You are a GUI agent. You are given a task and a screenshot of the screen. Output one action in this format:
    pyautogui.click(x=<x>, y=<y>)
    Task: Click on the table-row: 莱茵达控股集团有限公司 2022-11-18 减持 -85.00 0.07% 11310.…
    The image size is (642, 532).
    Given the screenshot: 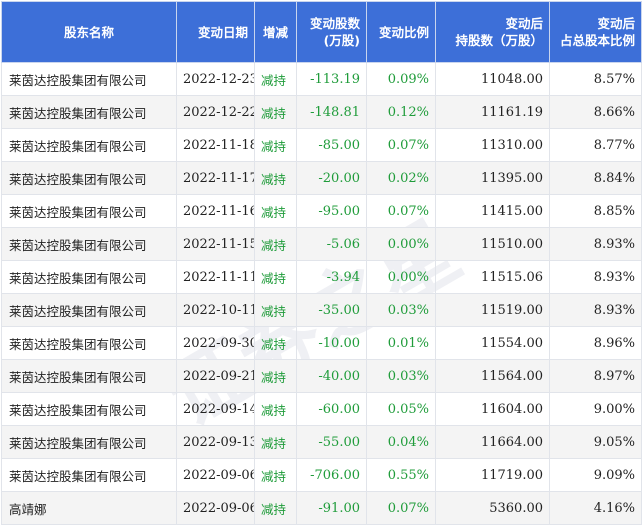 What is the action you would take?
    pyautogui.click(x=321, y=145)
    